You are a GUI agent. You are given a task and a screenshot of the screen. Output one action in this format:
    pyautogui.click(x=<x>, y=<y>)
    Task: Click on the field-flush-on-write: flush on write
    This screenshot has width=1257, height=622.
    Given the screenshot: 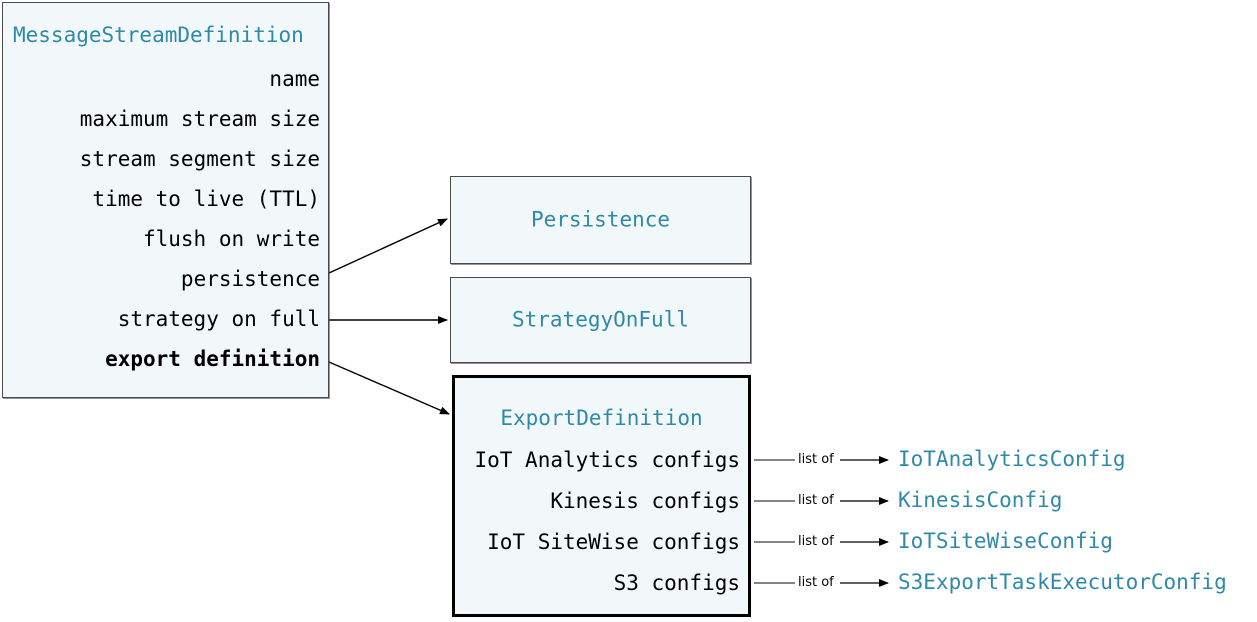 What is the action you would take?
    pyautogui.click(x=231, y=239)
    